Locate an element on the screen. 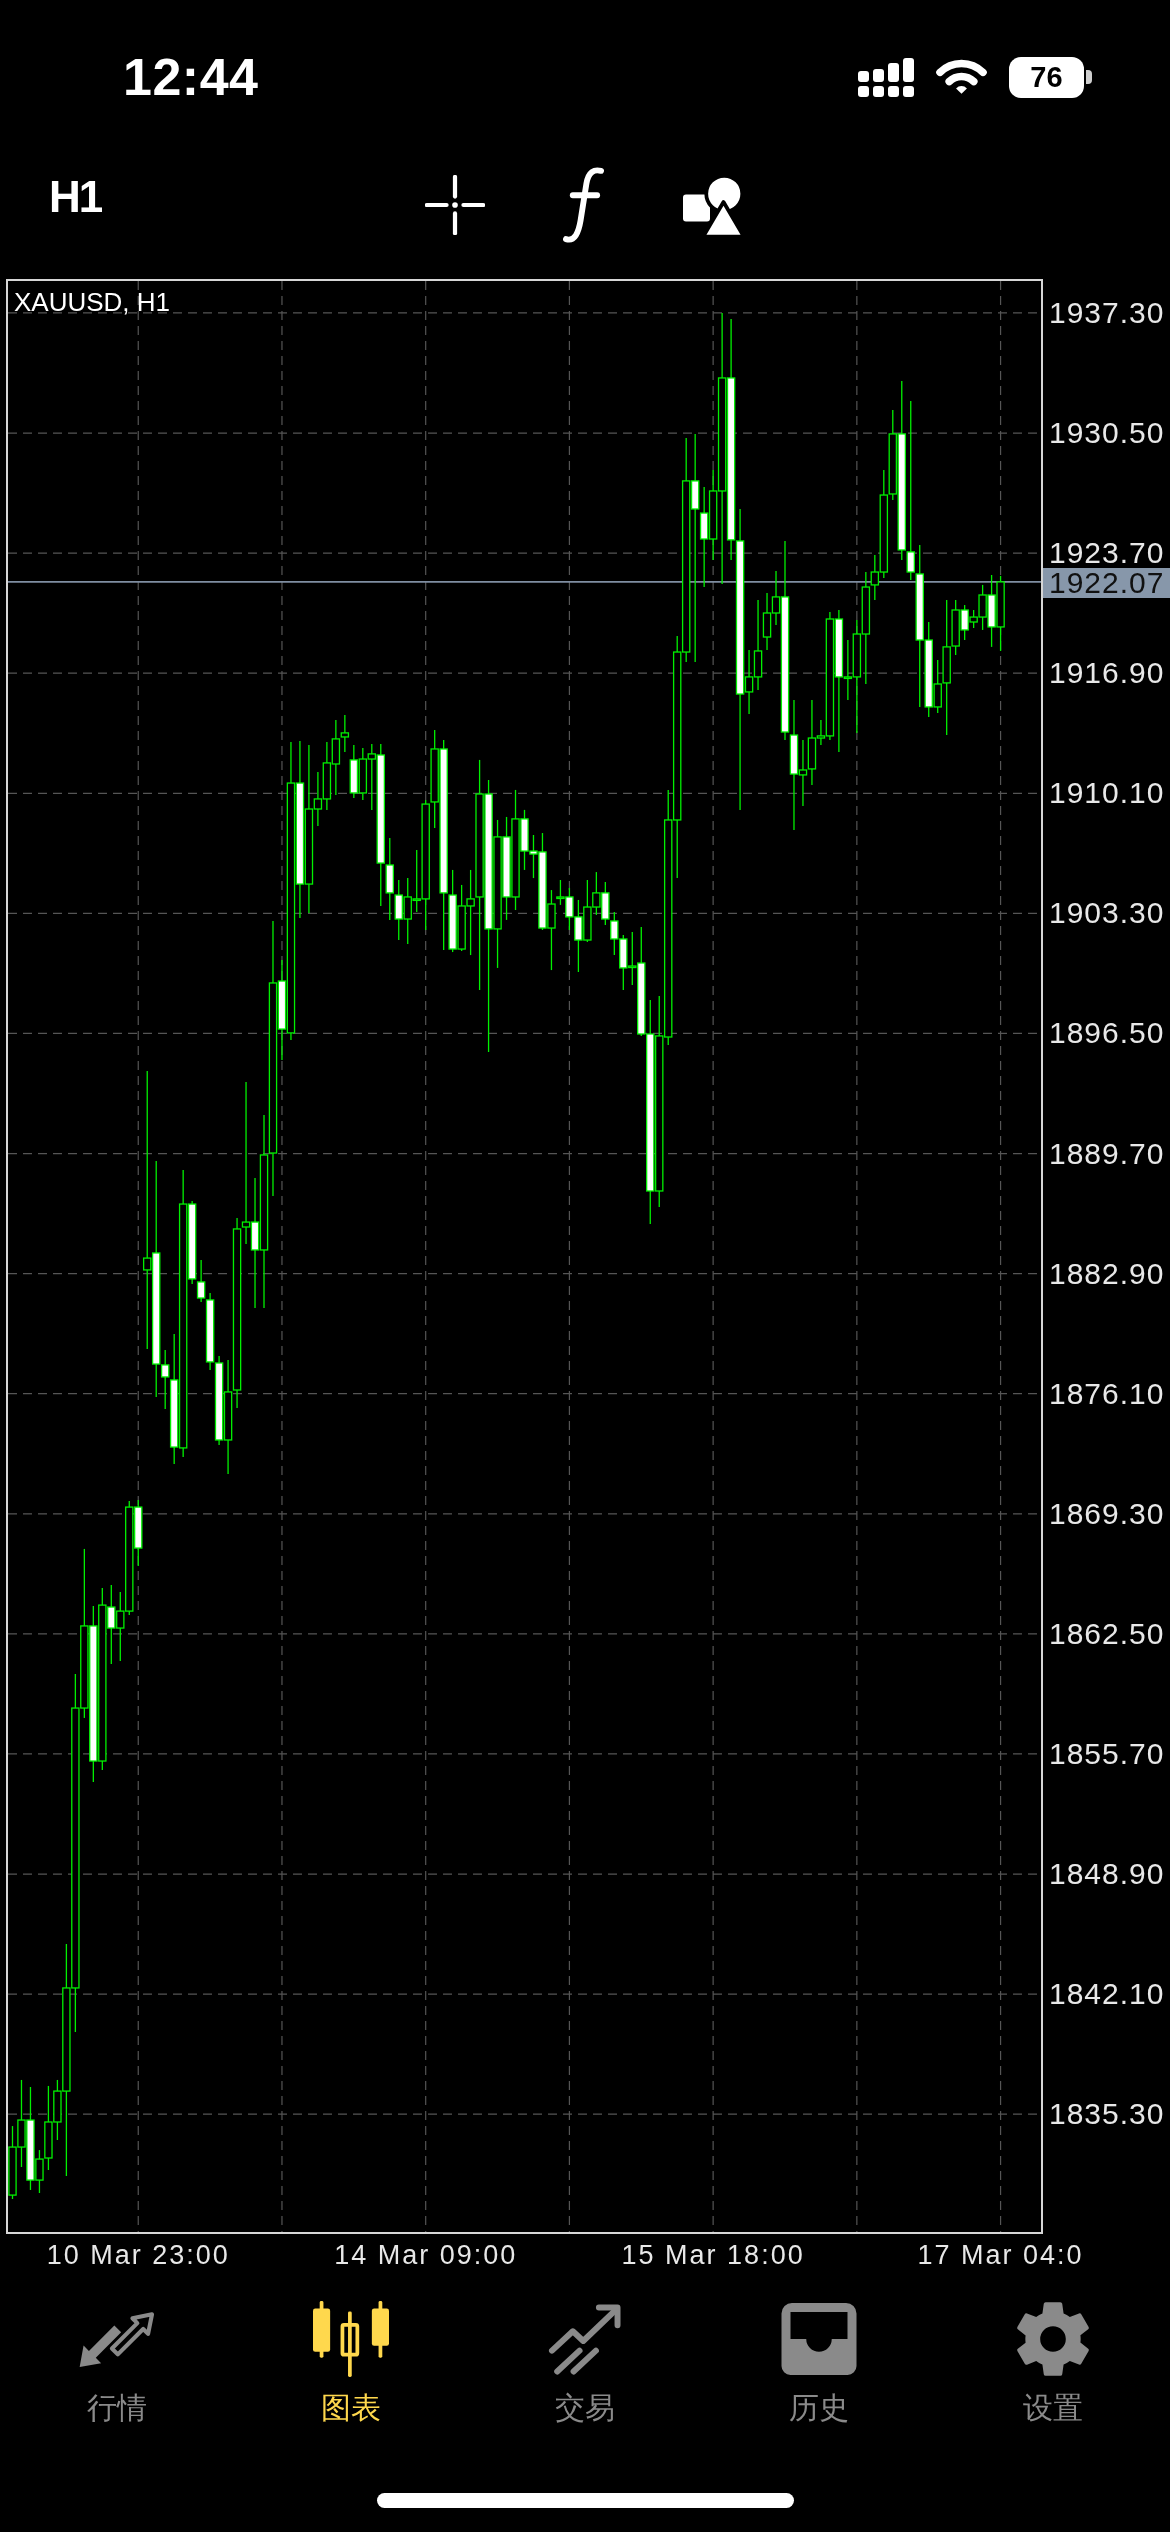 The image size is (1170, 2532). tab: 交易 is located at coordinates (585, 2363).